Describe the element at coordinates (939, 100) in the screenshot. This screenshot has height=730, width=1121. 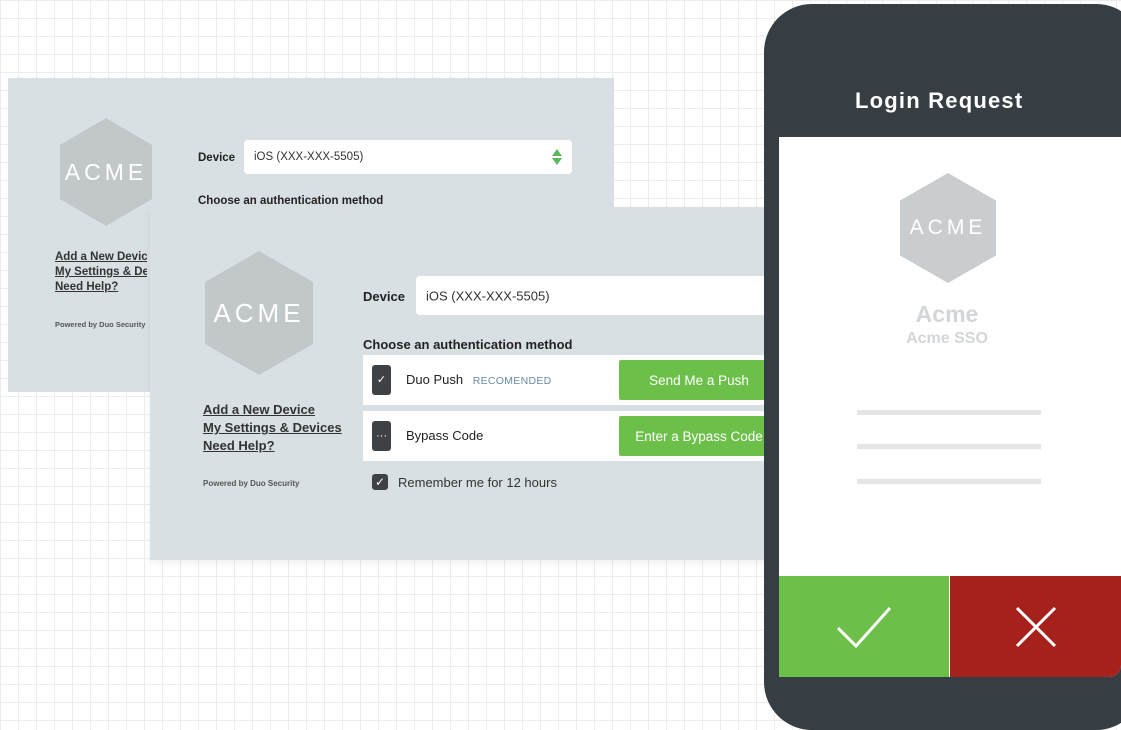
I see `login-request-title: Login Request` at that location.